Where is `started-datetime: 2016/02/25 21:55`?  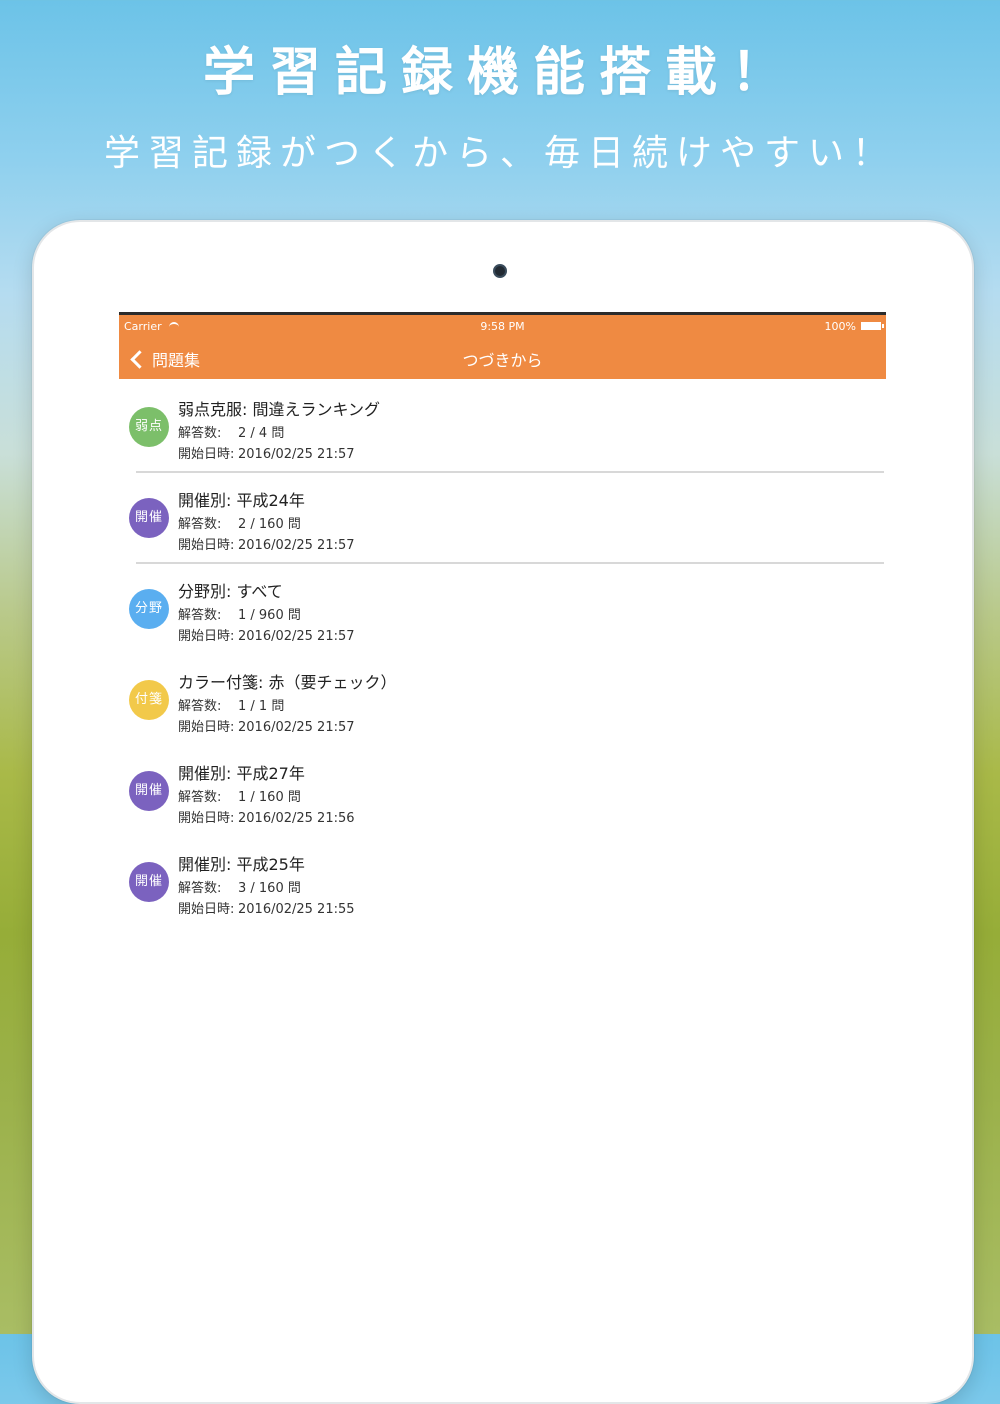
started-datetime: 2016/02/25 21:55 is located at coordinates (296, 909).